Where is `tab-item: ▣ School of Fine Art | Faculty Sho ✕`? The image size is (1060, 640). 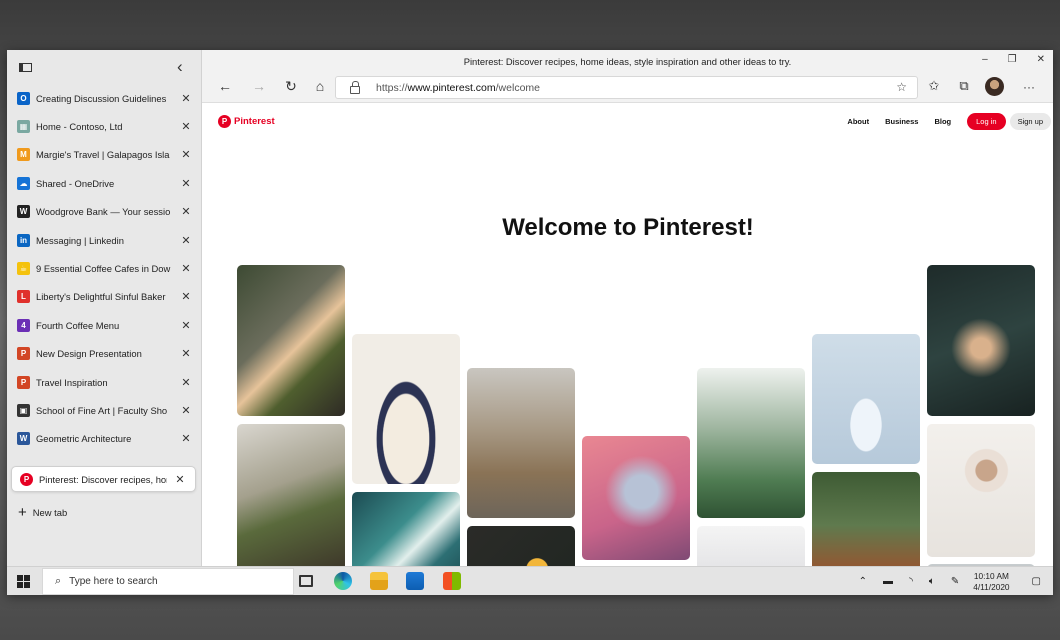 tab-item: ▣ School of Fine Art | Faculty Sho ✕ is located at coordinates (104, 410).